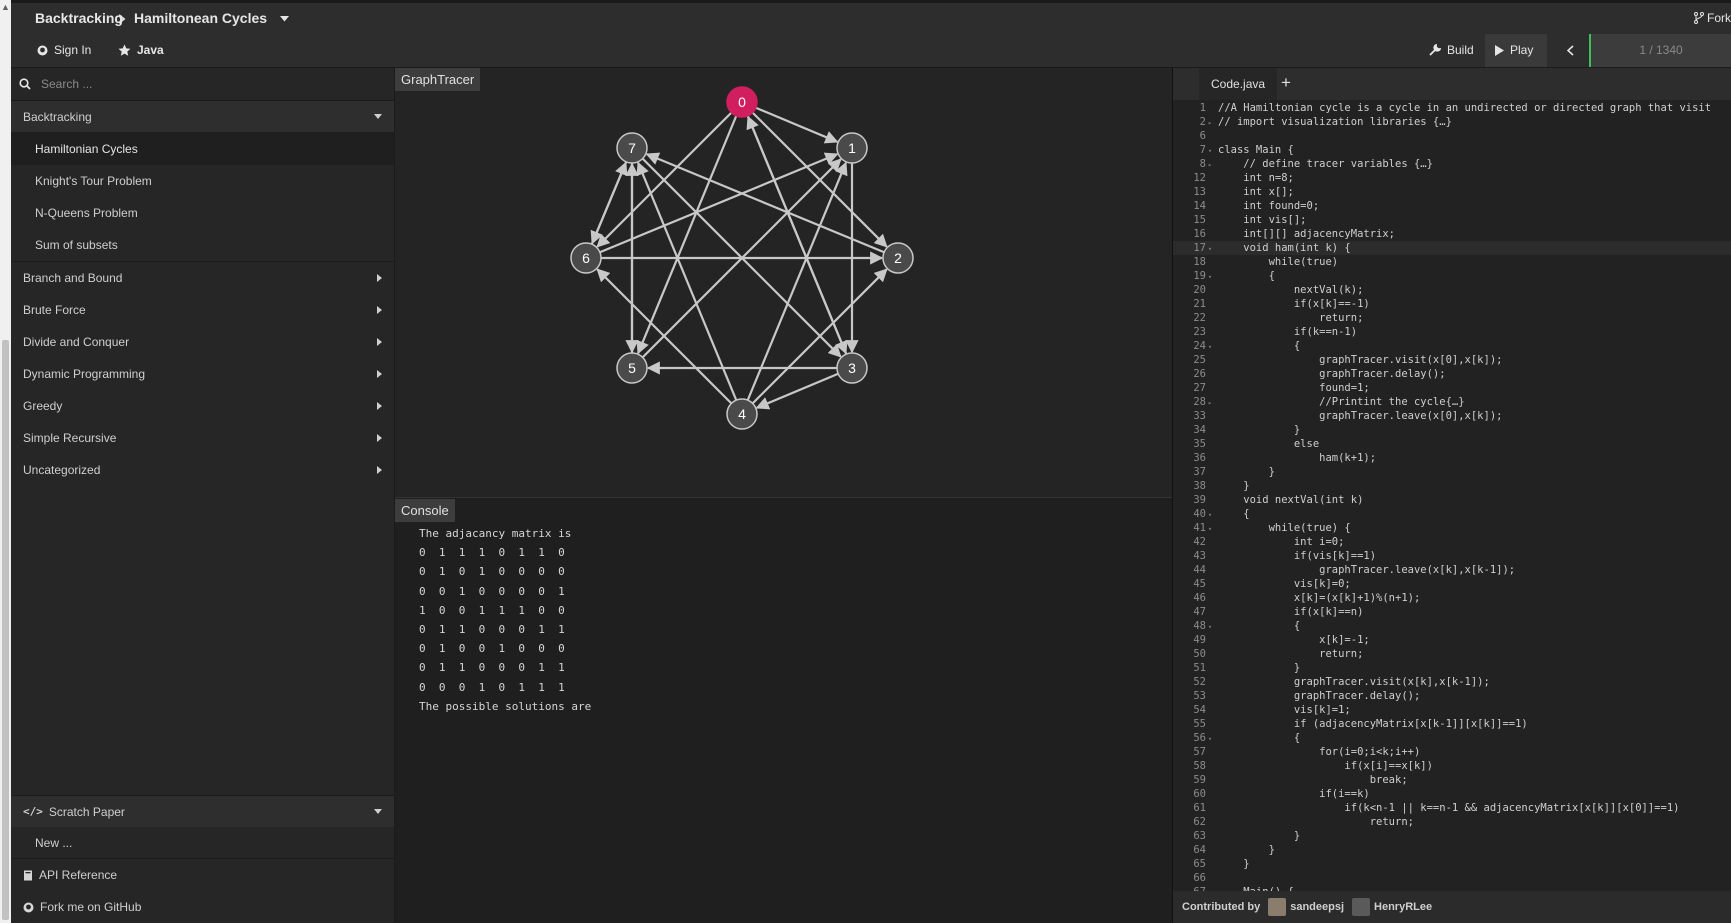 The width and height of the screenshot is (1731, 923). Describe the element at coordinates (202, 342) in the screenshot. I see `sidebar-category-divide-and-conquer: Divide and Conquer` at that location.